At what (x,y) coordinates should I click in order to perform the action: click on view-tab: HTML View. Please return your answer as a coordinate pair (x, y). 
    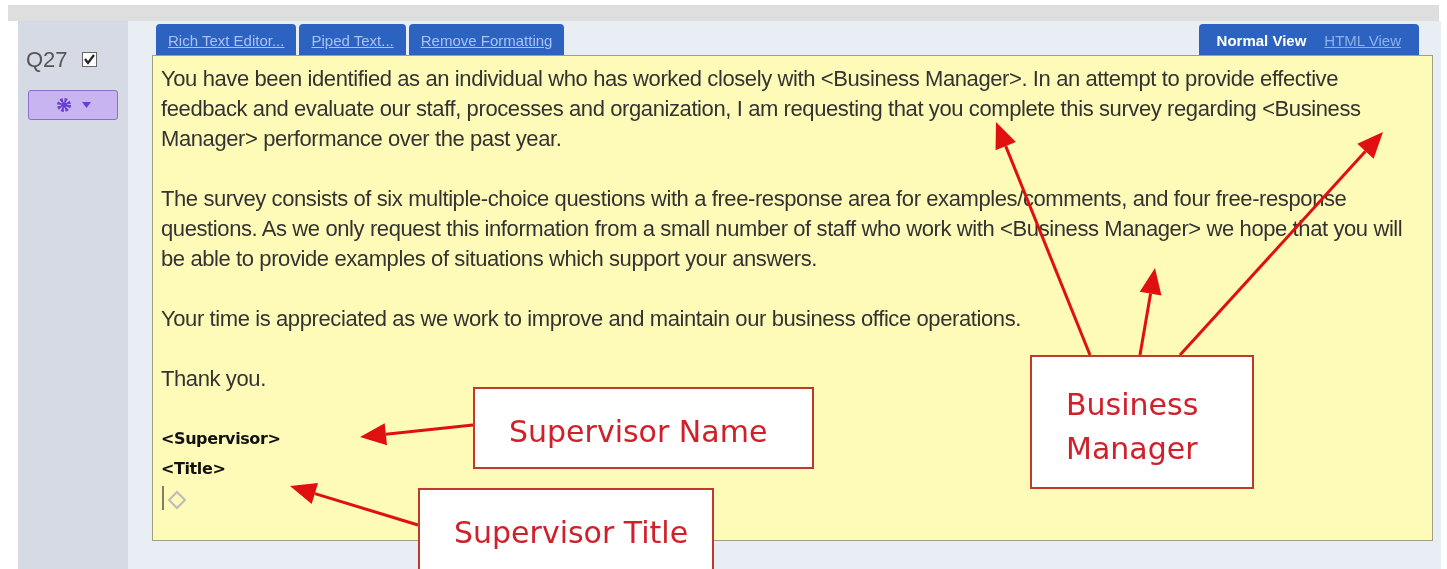
    Looking at the image, I should click on (1362, 40).